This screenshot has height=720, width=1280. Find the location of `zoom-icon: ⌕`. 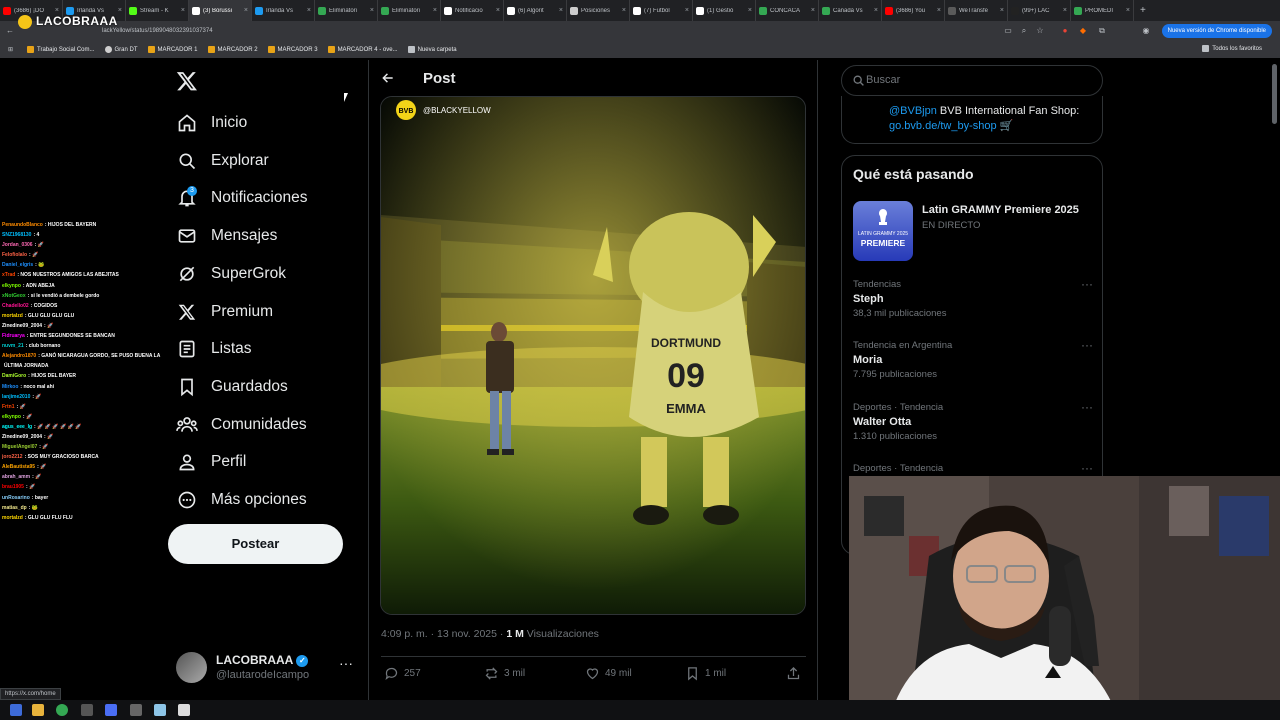

zoom-icon: ⌕ is located at coordinates (1024, 31).